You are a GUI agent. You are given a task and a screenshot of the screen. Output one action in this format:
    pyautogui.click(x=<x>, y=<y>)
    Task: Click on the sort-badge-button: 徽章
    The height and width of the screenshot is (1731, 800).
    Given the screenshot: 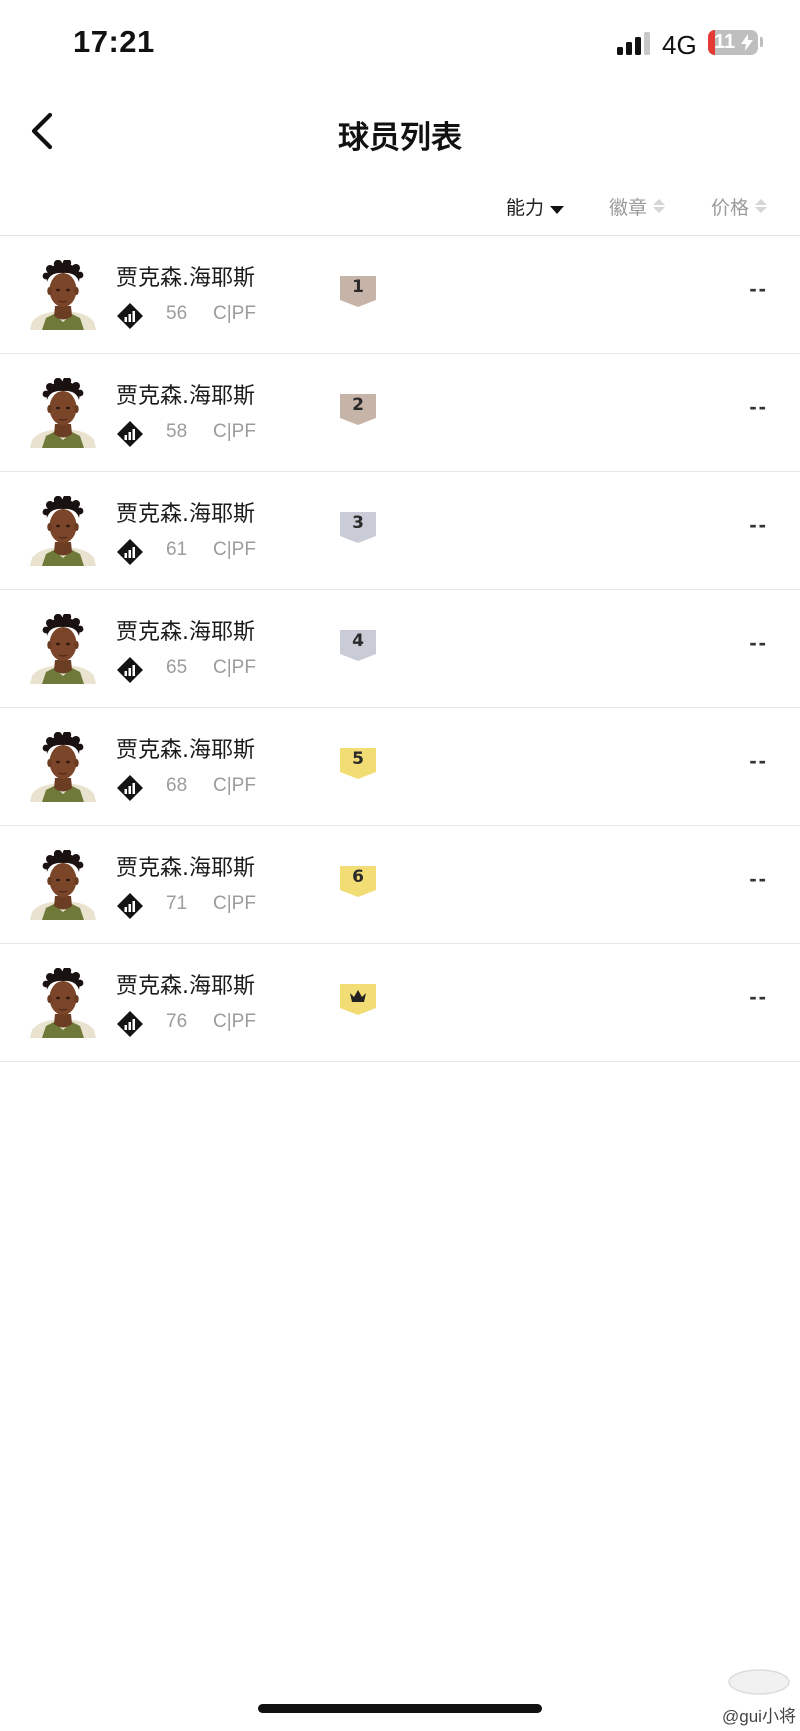 What is the action you would take?
    pyautogui.click(x=637, y=206)
    